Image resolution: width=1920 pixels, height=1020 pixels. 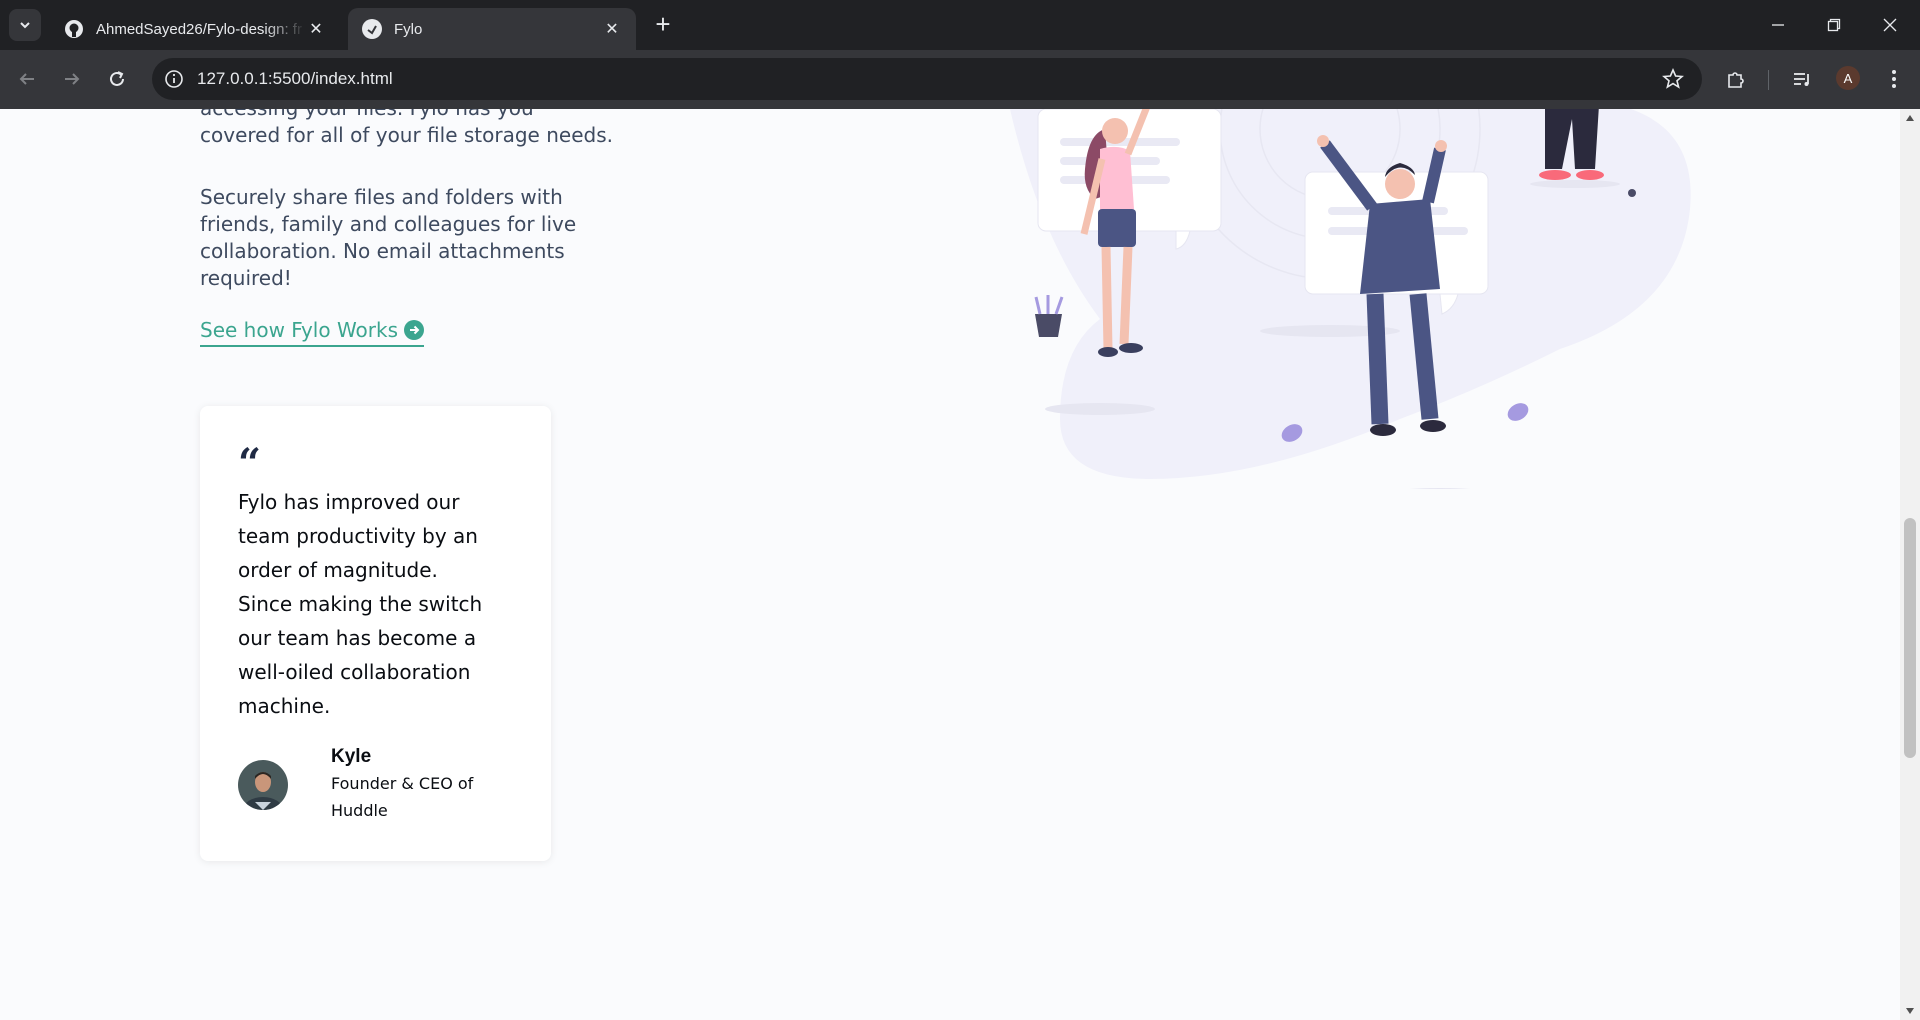 I want to click on browser-toolbar: 127.0.0.1:5500/index.html, so click(x=960, y=79).